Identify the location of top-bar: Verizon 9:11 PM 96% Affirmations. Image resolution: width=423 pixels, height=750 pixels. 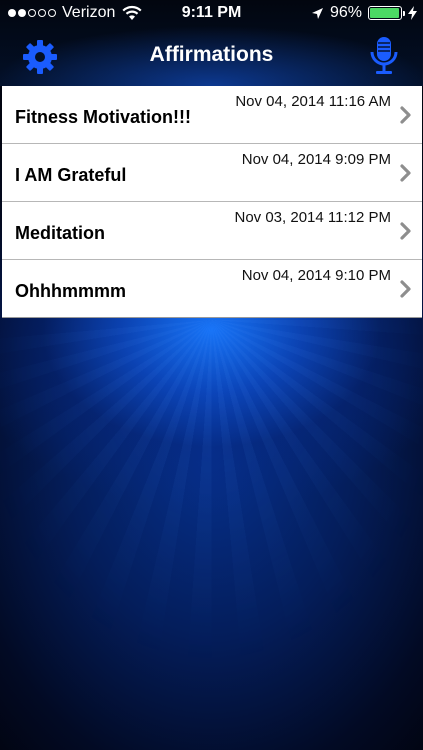
(211, 43).